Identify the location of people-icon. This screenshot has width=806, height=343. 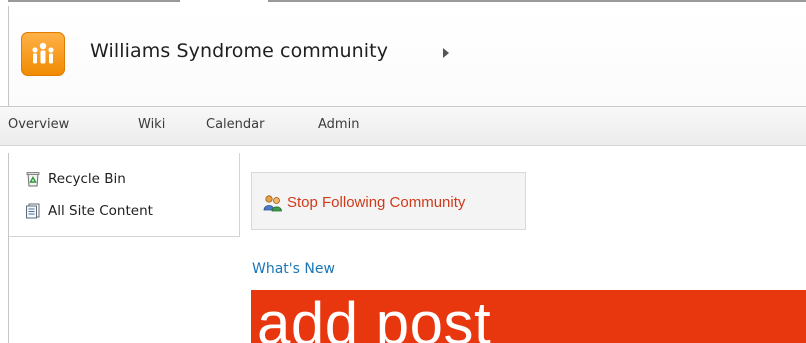
(272, 203).